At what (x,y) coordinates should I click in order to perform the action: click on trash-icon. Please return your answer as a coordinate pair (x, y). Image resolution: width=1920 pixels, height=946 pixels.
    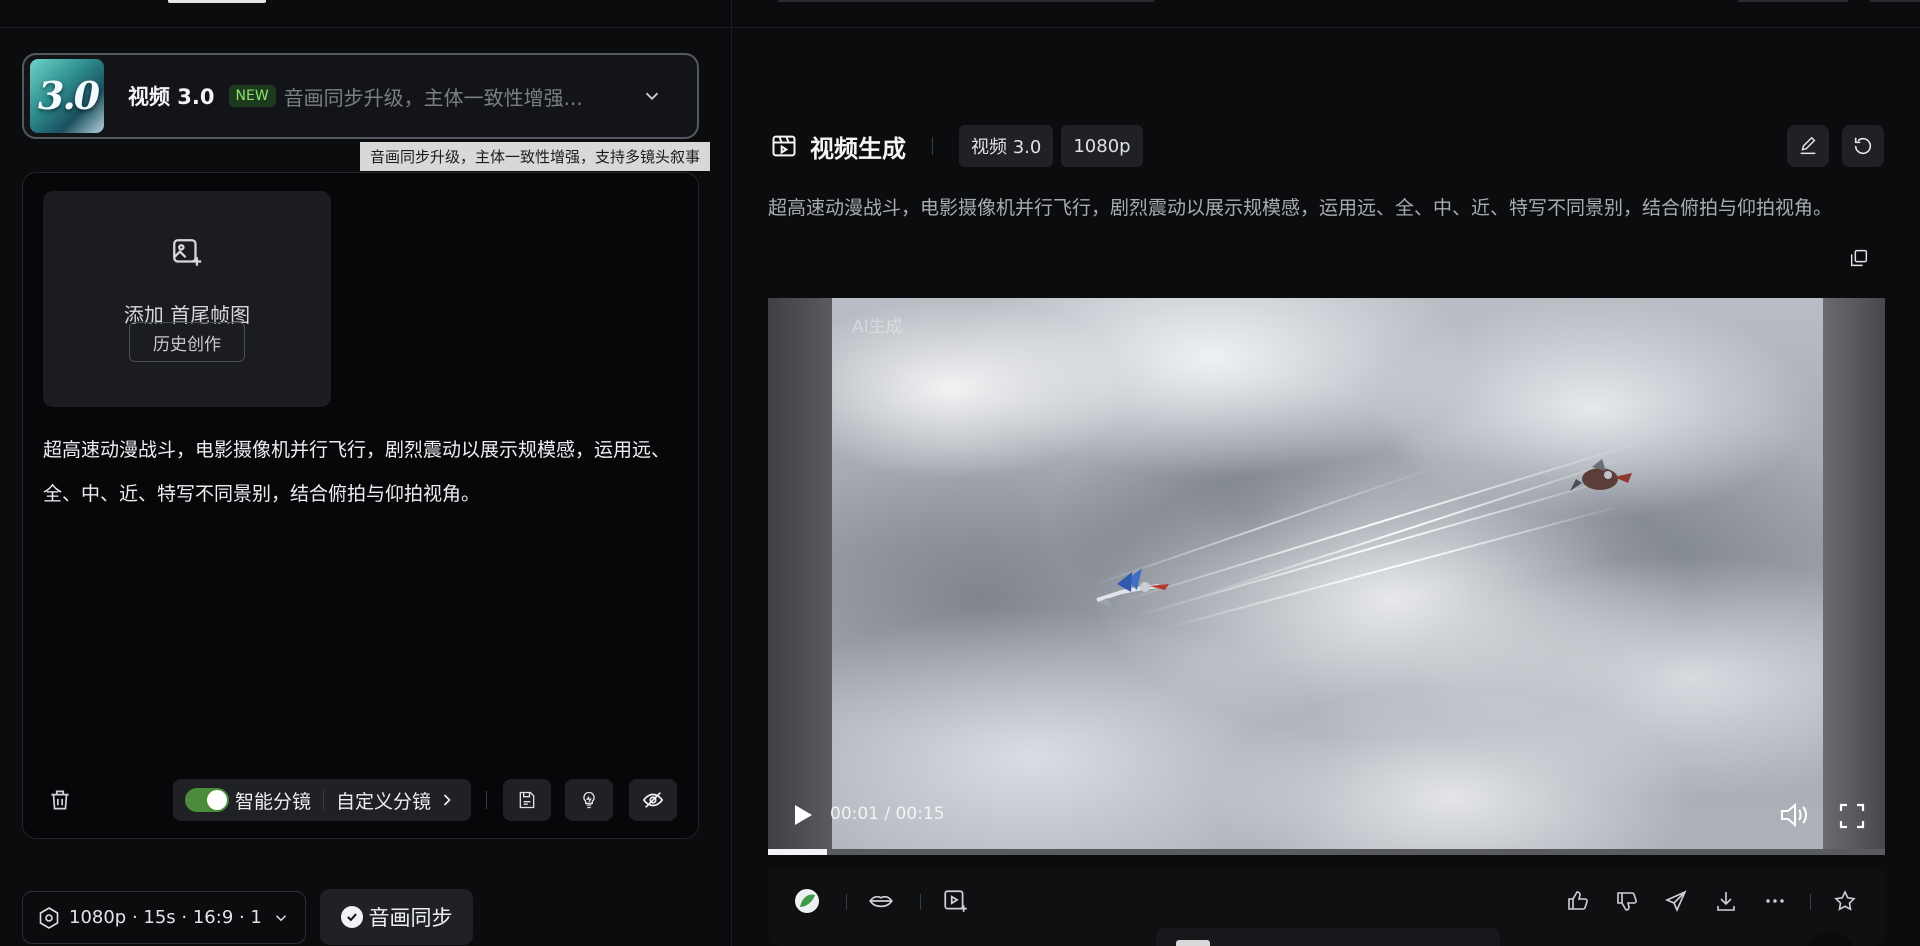
    Looking at the image, I should click on (60, 800).